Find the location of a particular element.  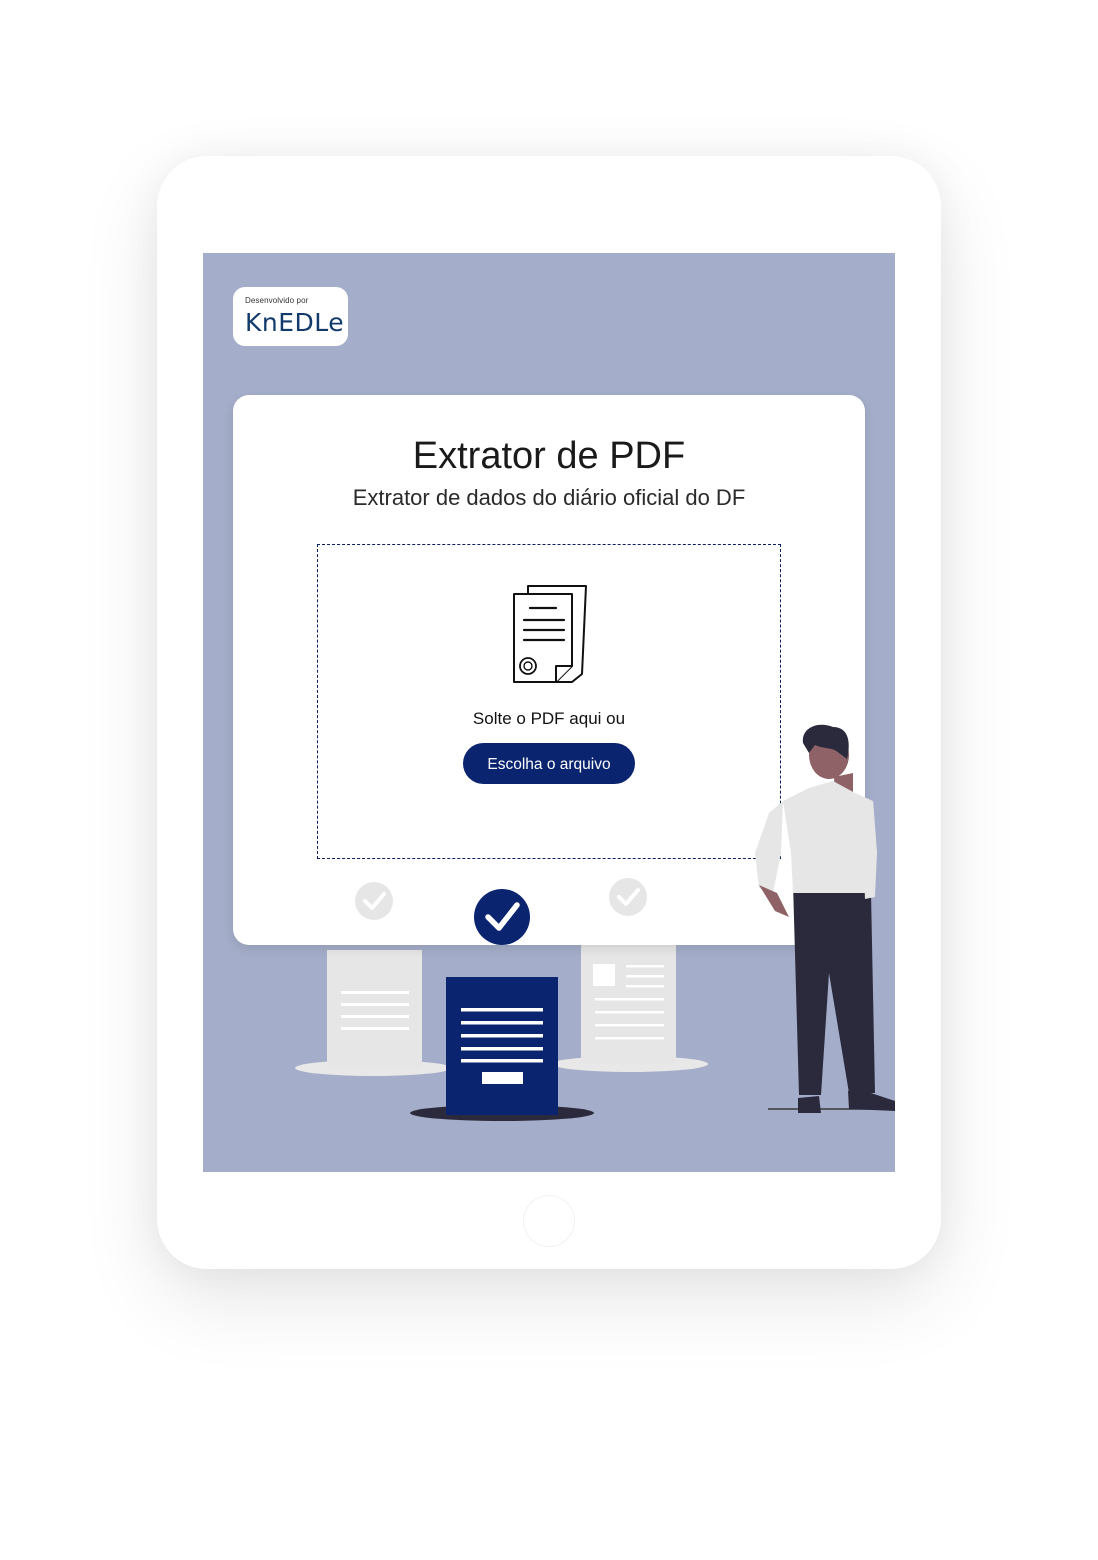

developer-badge: Desenvolvido por KnEDLe is located at coordinates (290, 316).